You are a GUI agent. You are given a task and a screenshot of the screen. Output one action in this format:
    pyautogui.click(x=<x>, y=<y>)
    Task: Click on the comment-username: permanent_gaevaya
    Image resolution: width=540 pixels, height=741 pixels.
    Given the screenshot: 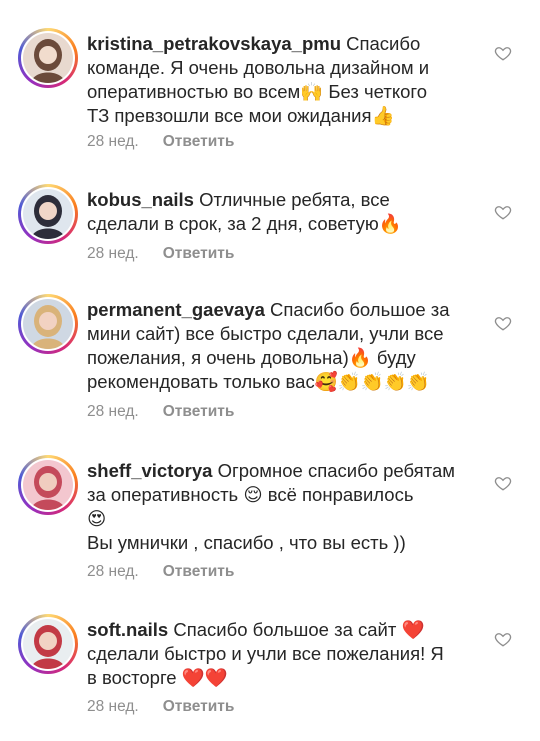 What is the action you would take?
    pyautogui.click(x=176, y=309)
    